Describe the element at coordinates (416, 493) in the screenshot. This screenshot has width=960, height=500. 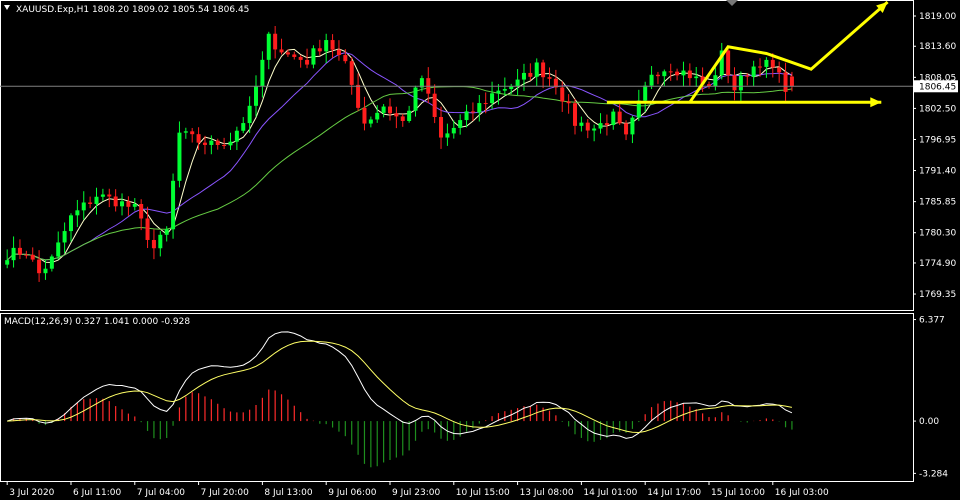
I see `time-tick-label: 9 Jul 23:00` at that location.